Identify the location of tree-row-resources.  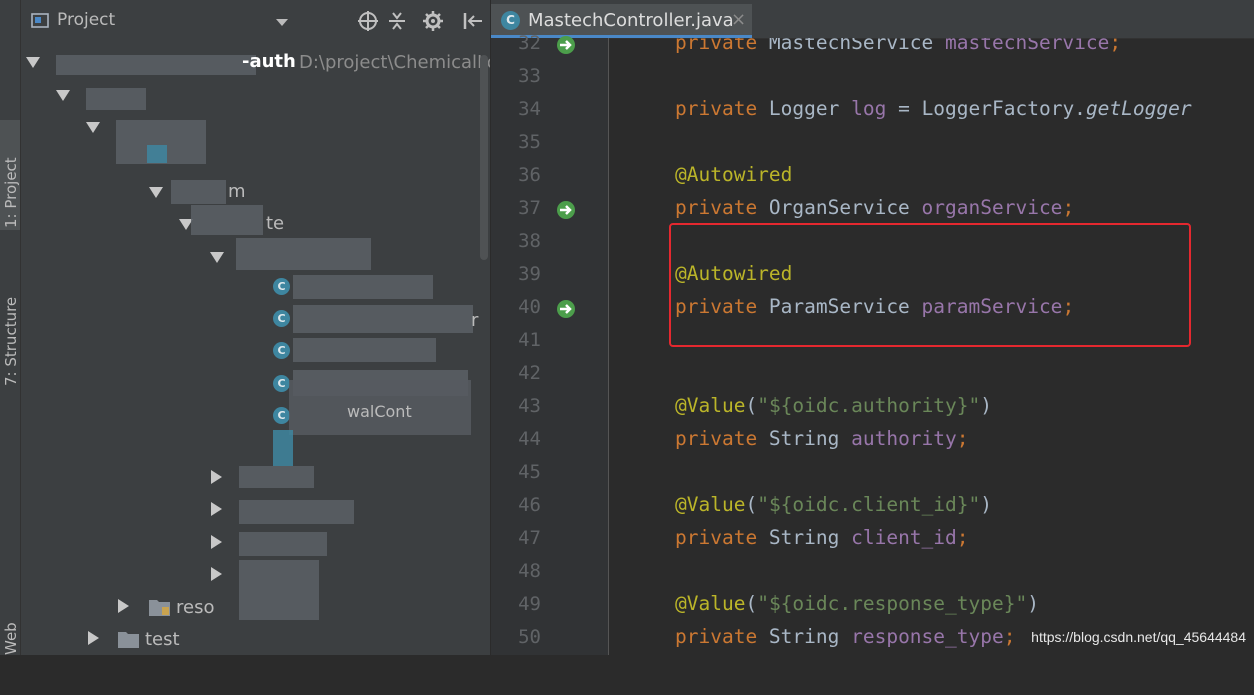
(123, 608).